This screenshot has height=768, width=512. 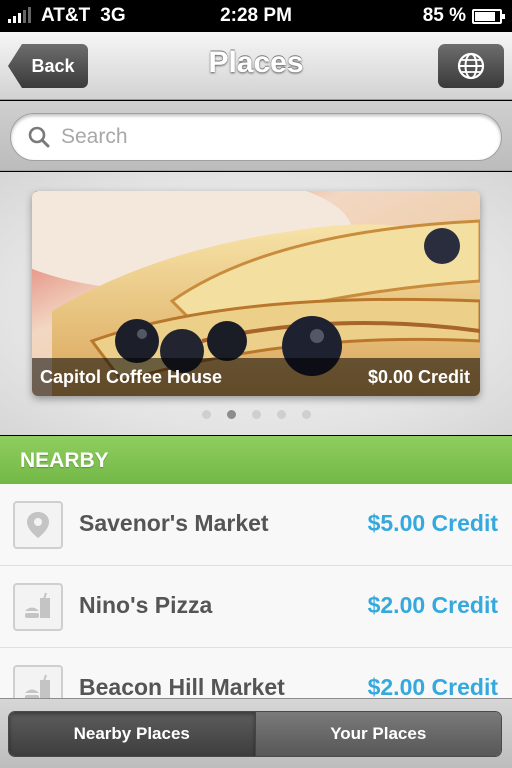 I want to click on page-dot-active, so click(x=231, y=414).